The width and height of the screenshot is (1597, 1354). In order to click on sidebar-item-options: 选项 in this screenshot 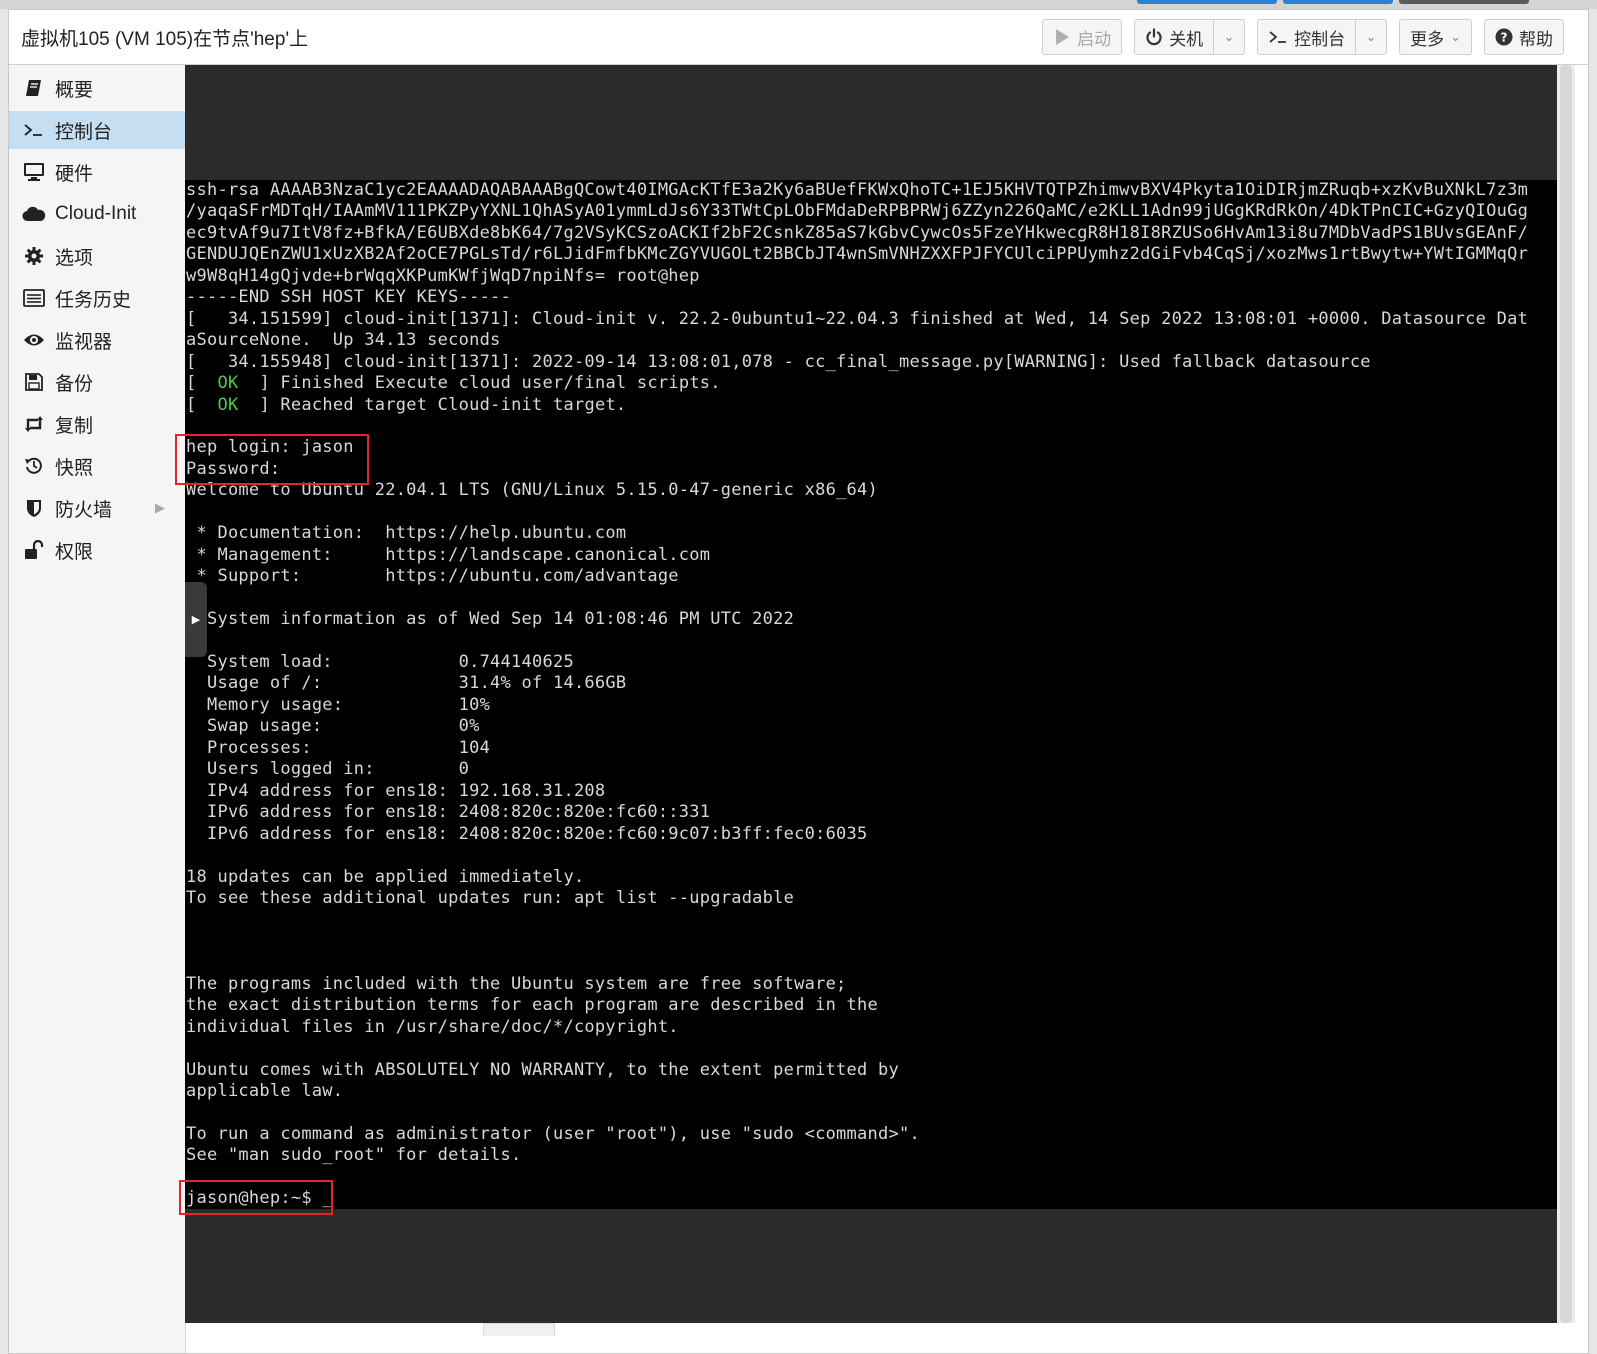, I will do `click(97, 256)`.